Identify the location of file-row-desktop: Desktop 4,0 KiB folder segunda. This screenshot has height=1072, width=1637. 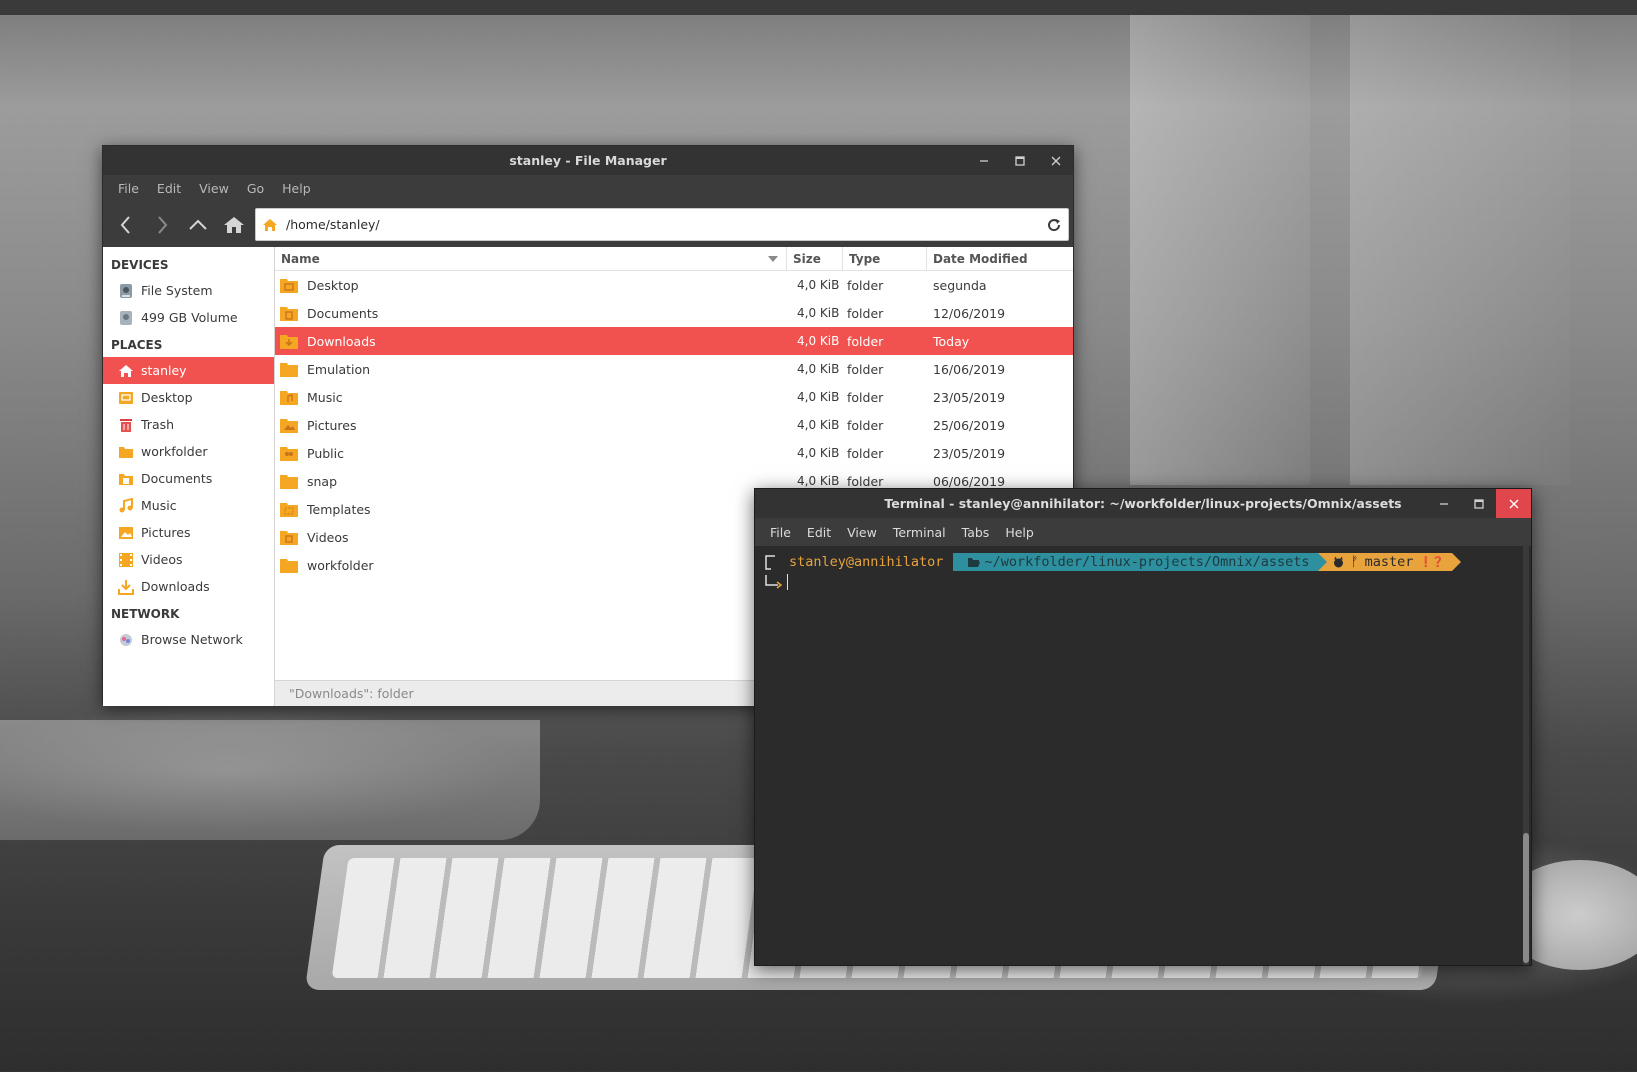
(674, 285).